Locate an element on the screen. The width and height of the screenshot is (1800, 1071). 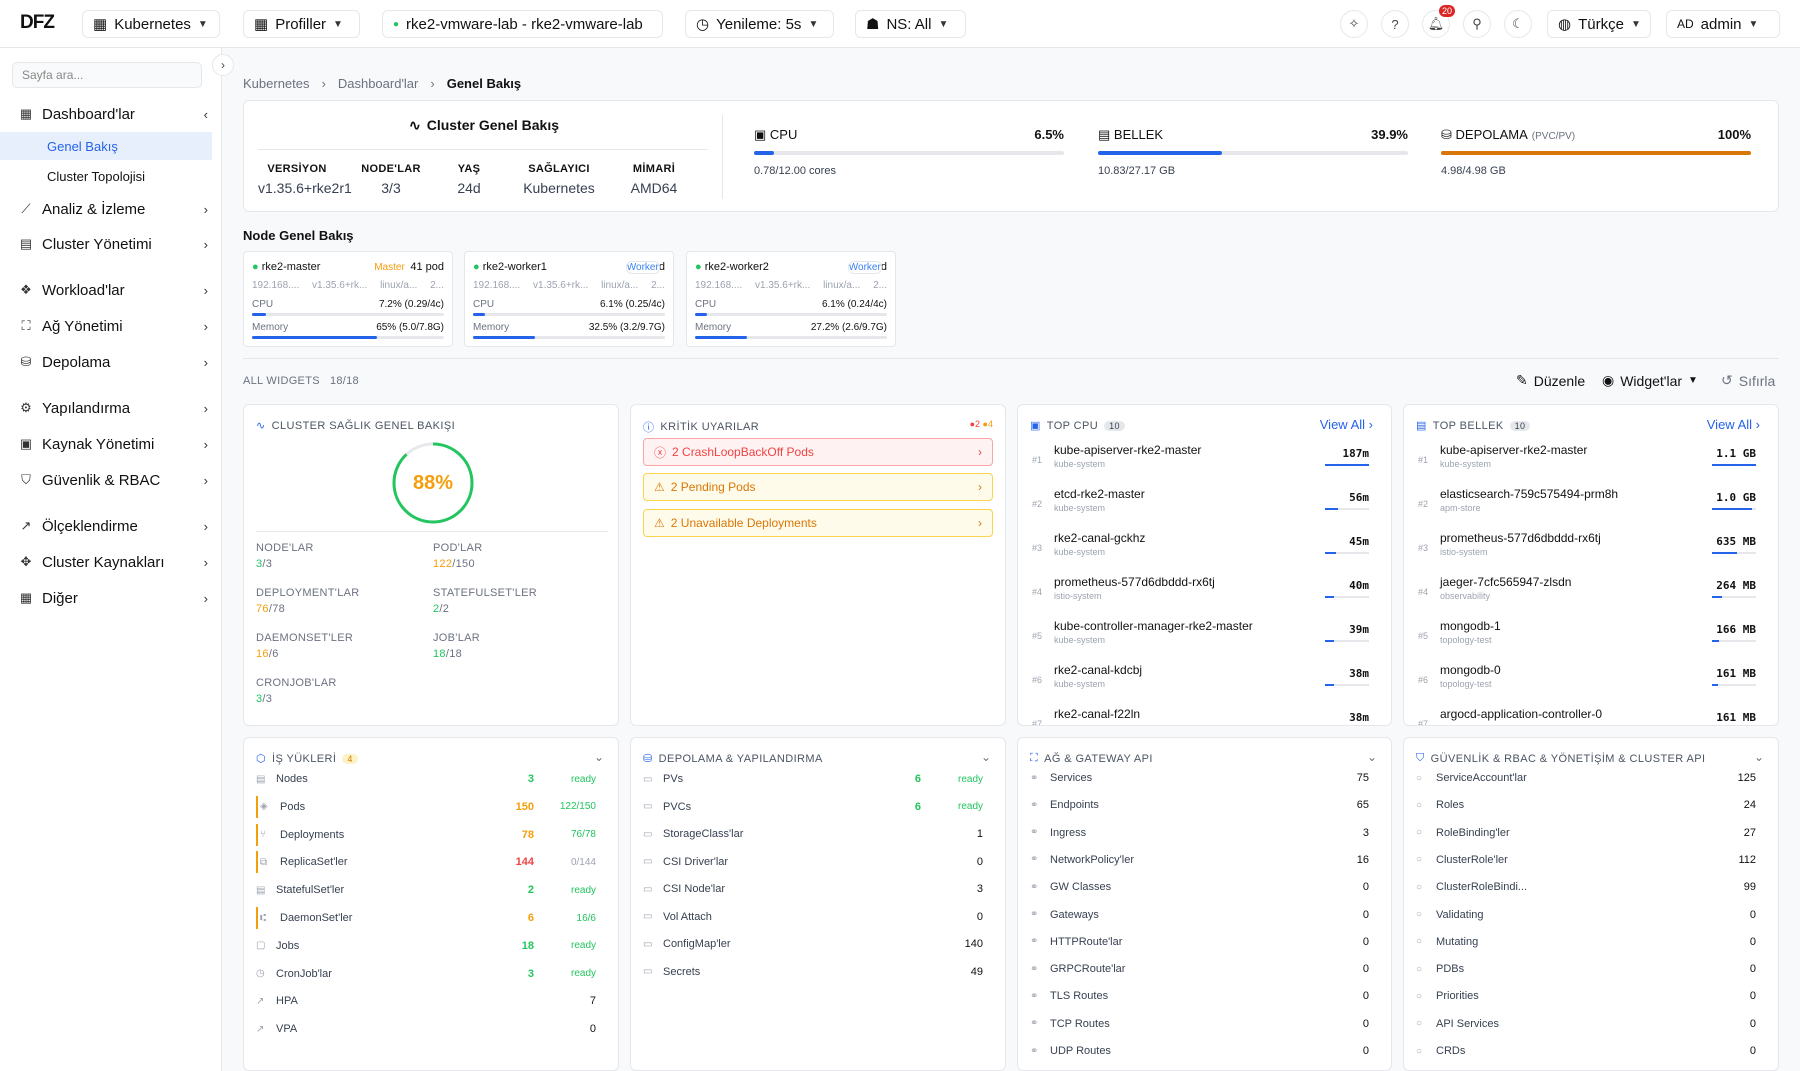
security-row: ○ PDBs 0 is located at coordinates (1591, 969).